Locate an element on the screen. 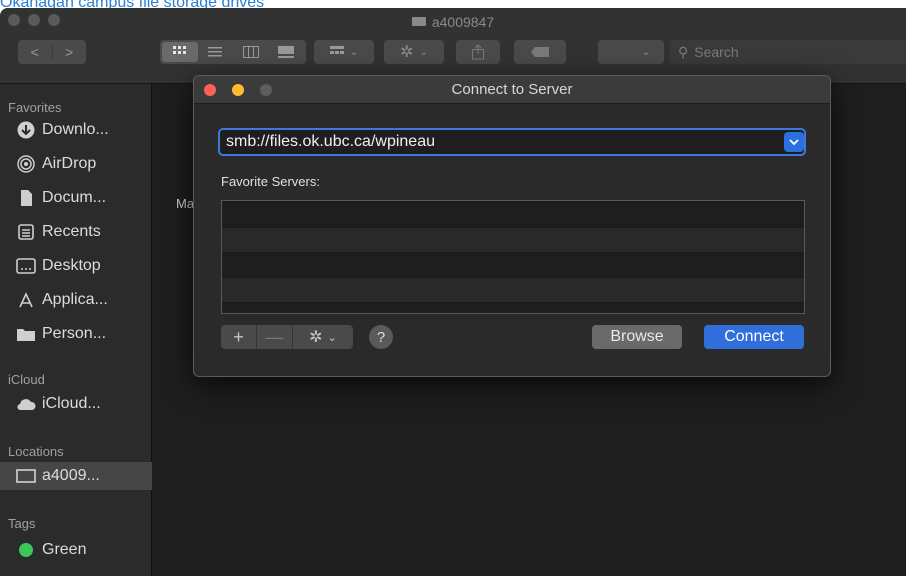 The width and height of the screenshot is (906, 576). window-title: a4009847 is located at coordinates (453, 22).